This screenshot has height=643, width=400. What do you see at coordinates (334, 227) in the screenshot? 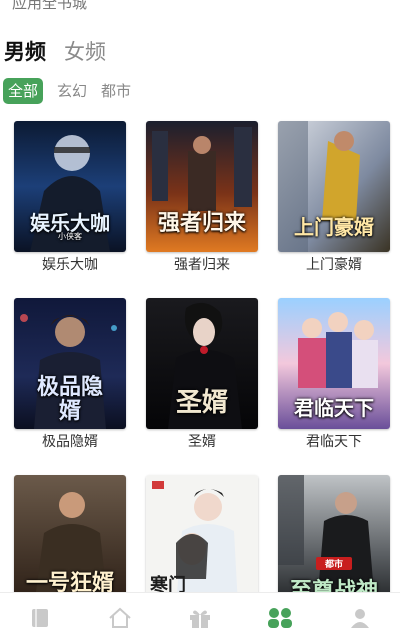
I see `cover-title: 上门豪婿` at bounding box center [334, 227].